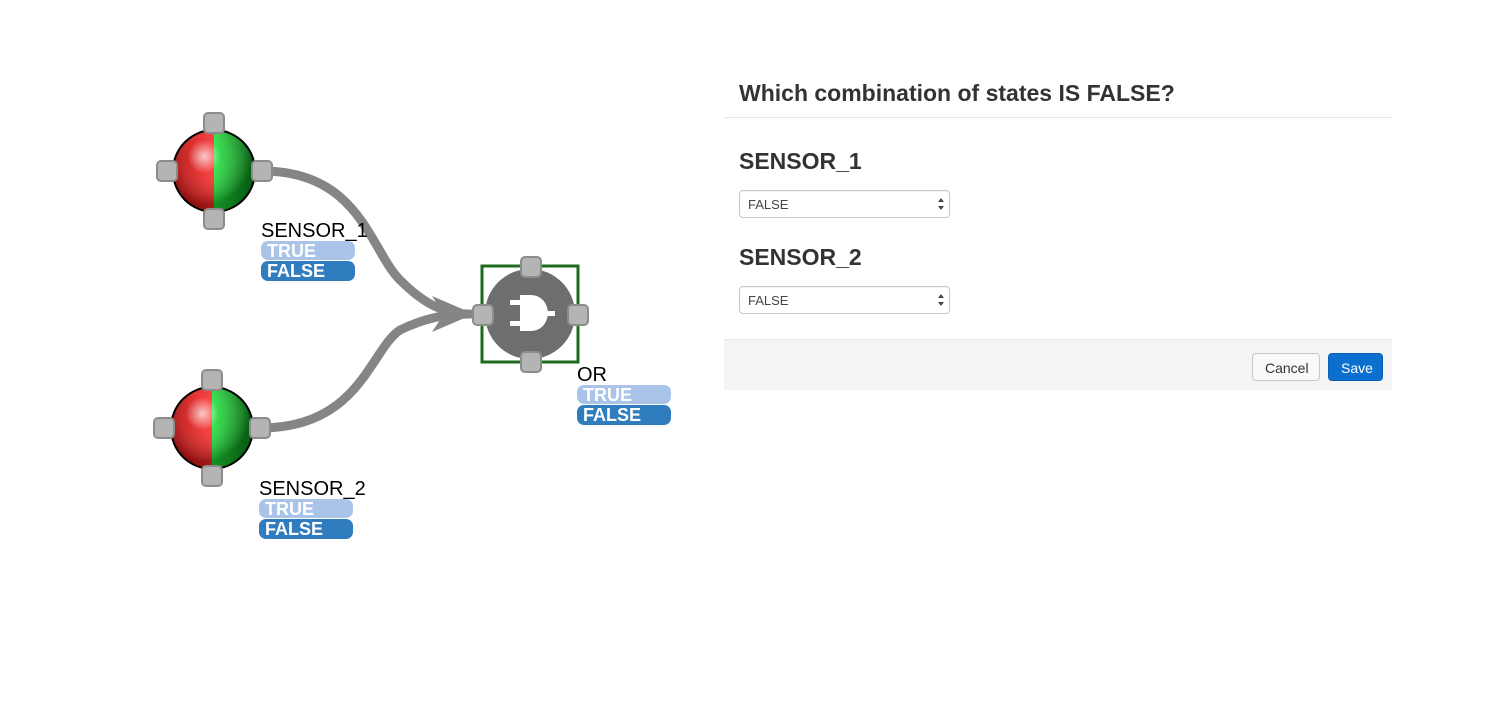 The height and width of the screenshot is (724, 1508). What do you see at coordinates (844, 204) in the screenshot?
I see `sensor-1-select: FALSE` at bounding box center [844, 204].